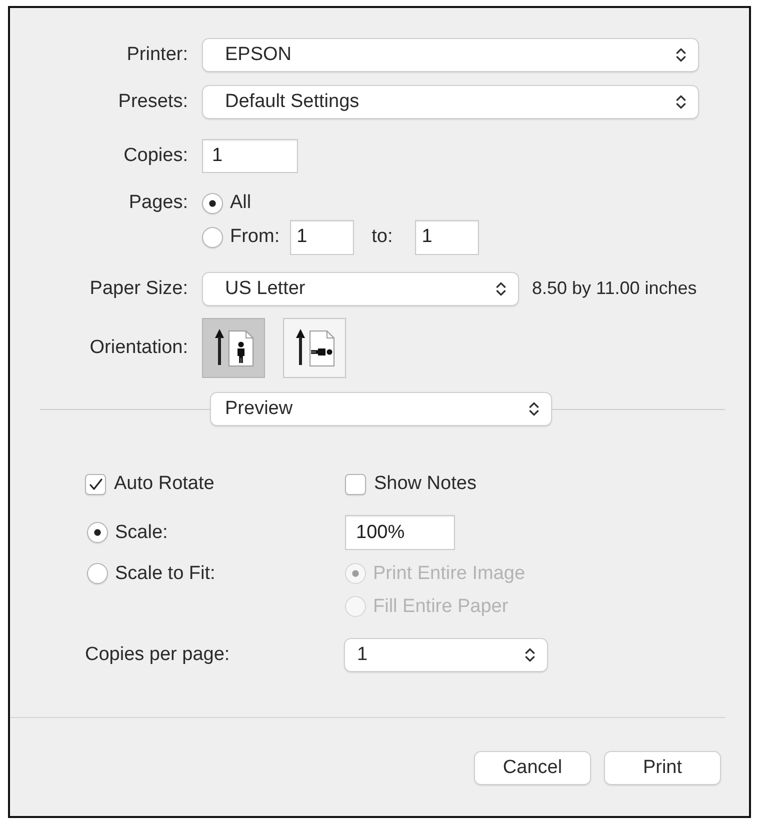  Describe the element at coordinates (662, 768) in the screenshot. I see `print-button: Print` at that location.